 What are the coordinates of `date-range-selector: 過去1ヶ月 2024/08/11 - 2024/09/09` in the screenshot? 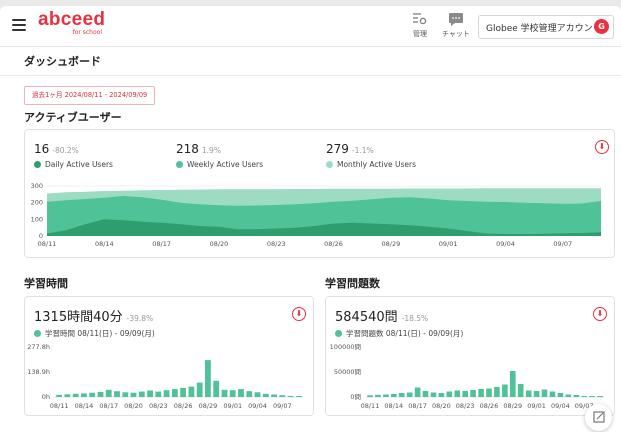 It's located at (90, 95).